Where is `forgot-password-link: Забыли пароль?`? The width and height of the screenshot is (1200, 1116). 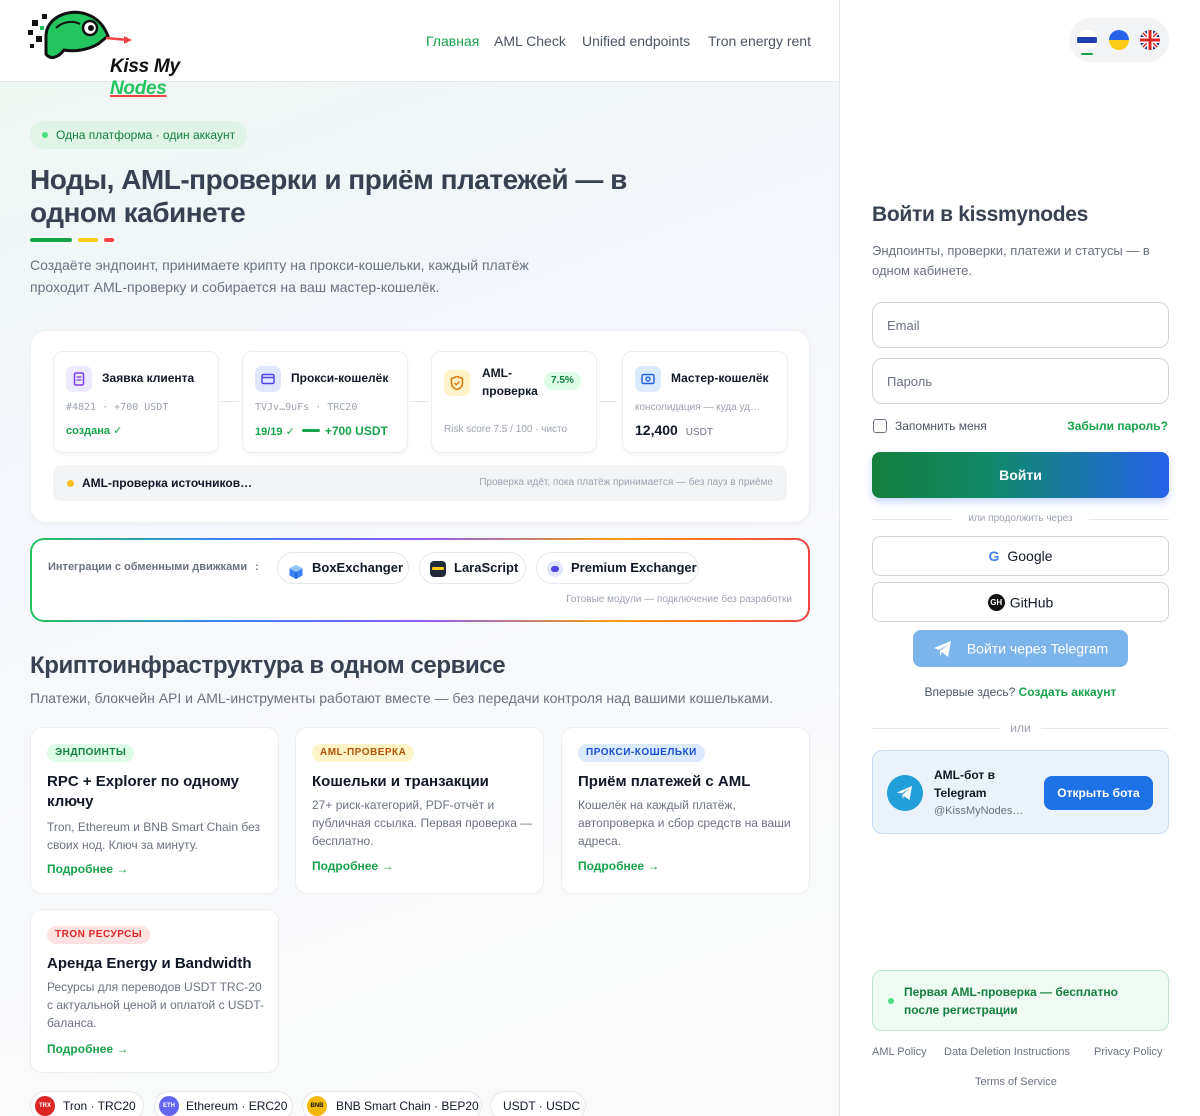 forgot-password-link: Забыли пароль? is located at coordinates (1117, 426).